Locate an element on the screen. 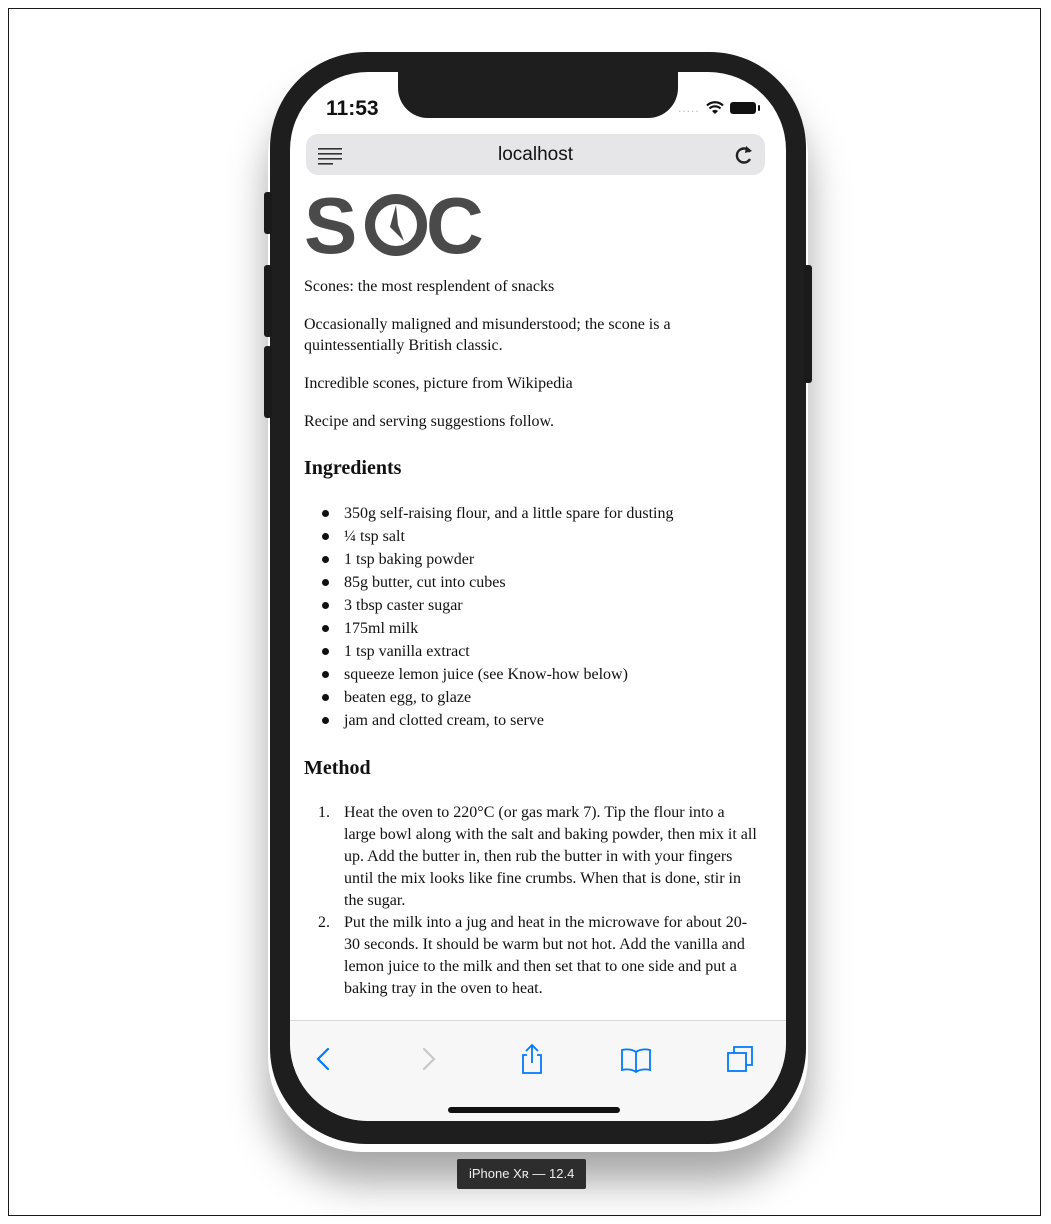 The width and height of the screenshot is (1051, 1224). list-item: squeeze lemon juice (see Know-how below) is located at coordinates (544, 674).